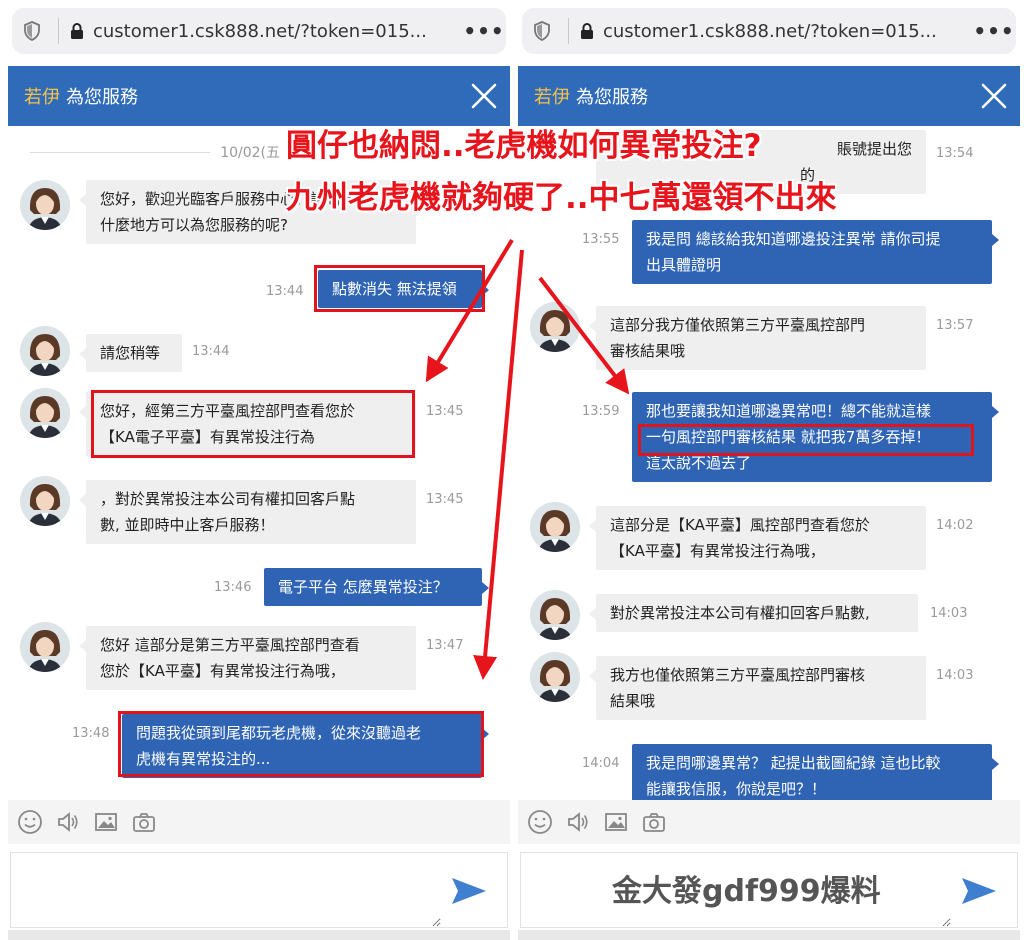  What do you see at coordinates (633, 701) in the screenshot?
I see `message-line: 結果哦` at bounding box center [633, 701].